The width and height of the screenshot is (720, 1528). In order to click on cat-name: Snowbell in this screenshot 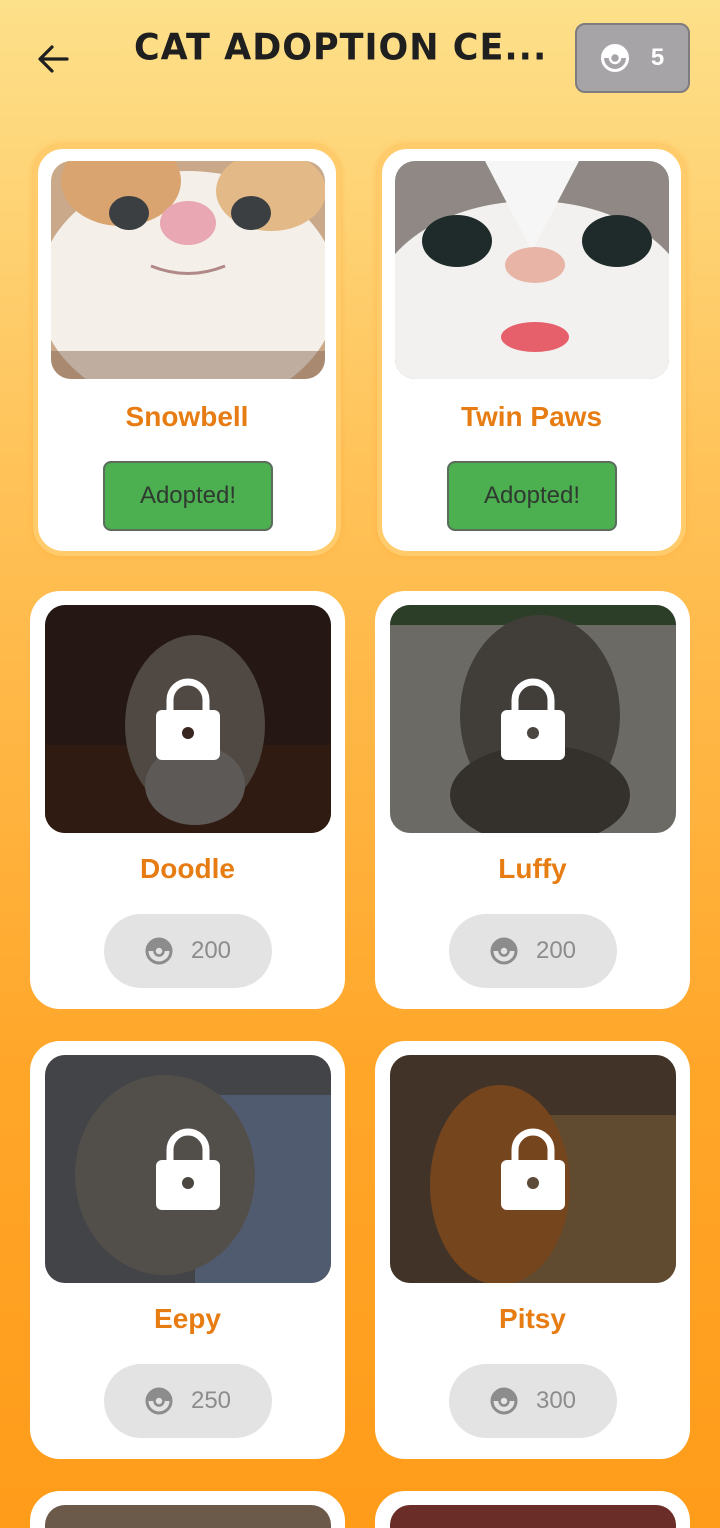, I will do `click(187, 416)`.